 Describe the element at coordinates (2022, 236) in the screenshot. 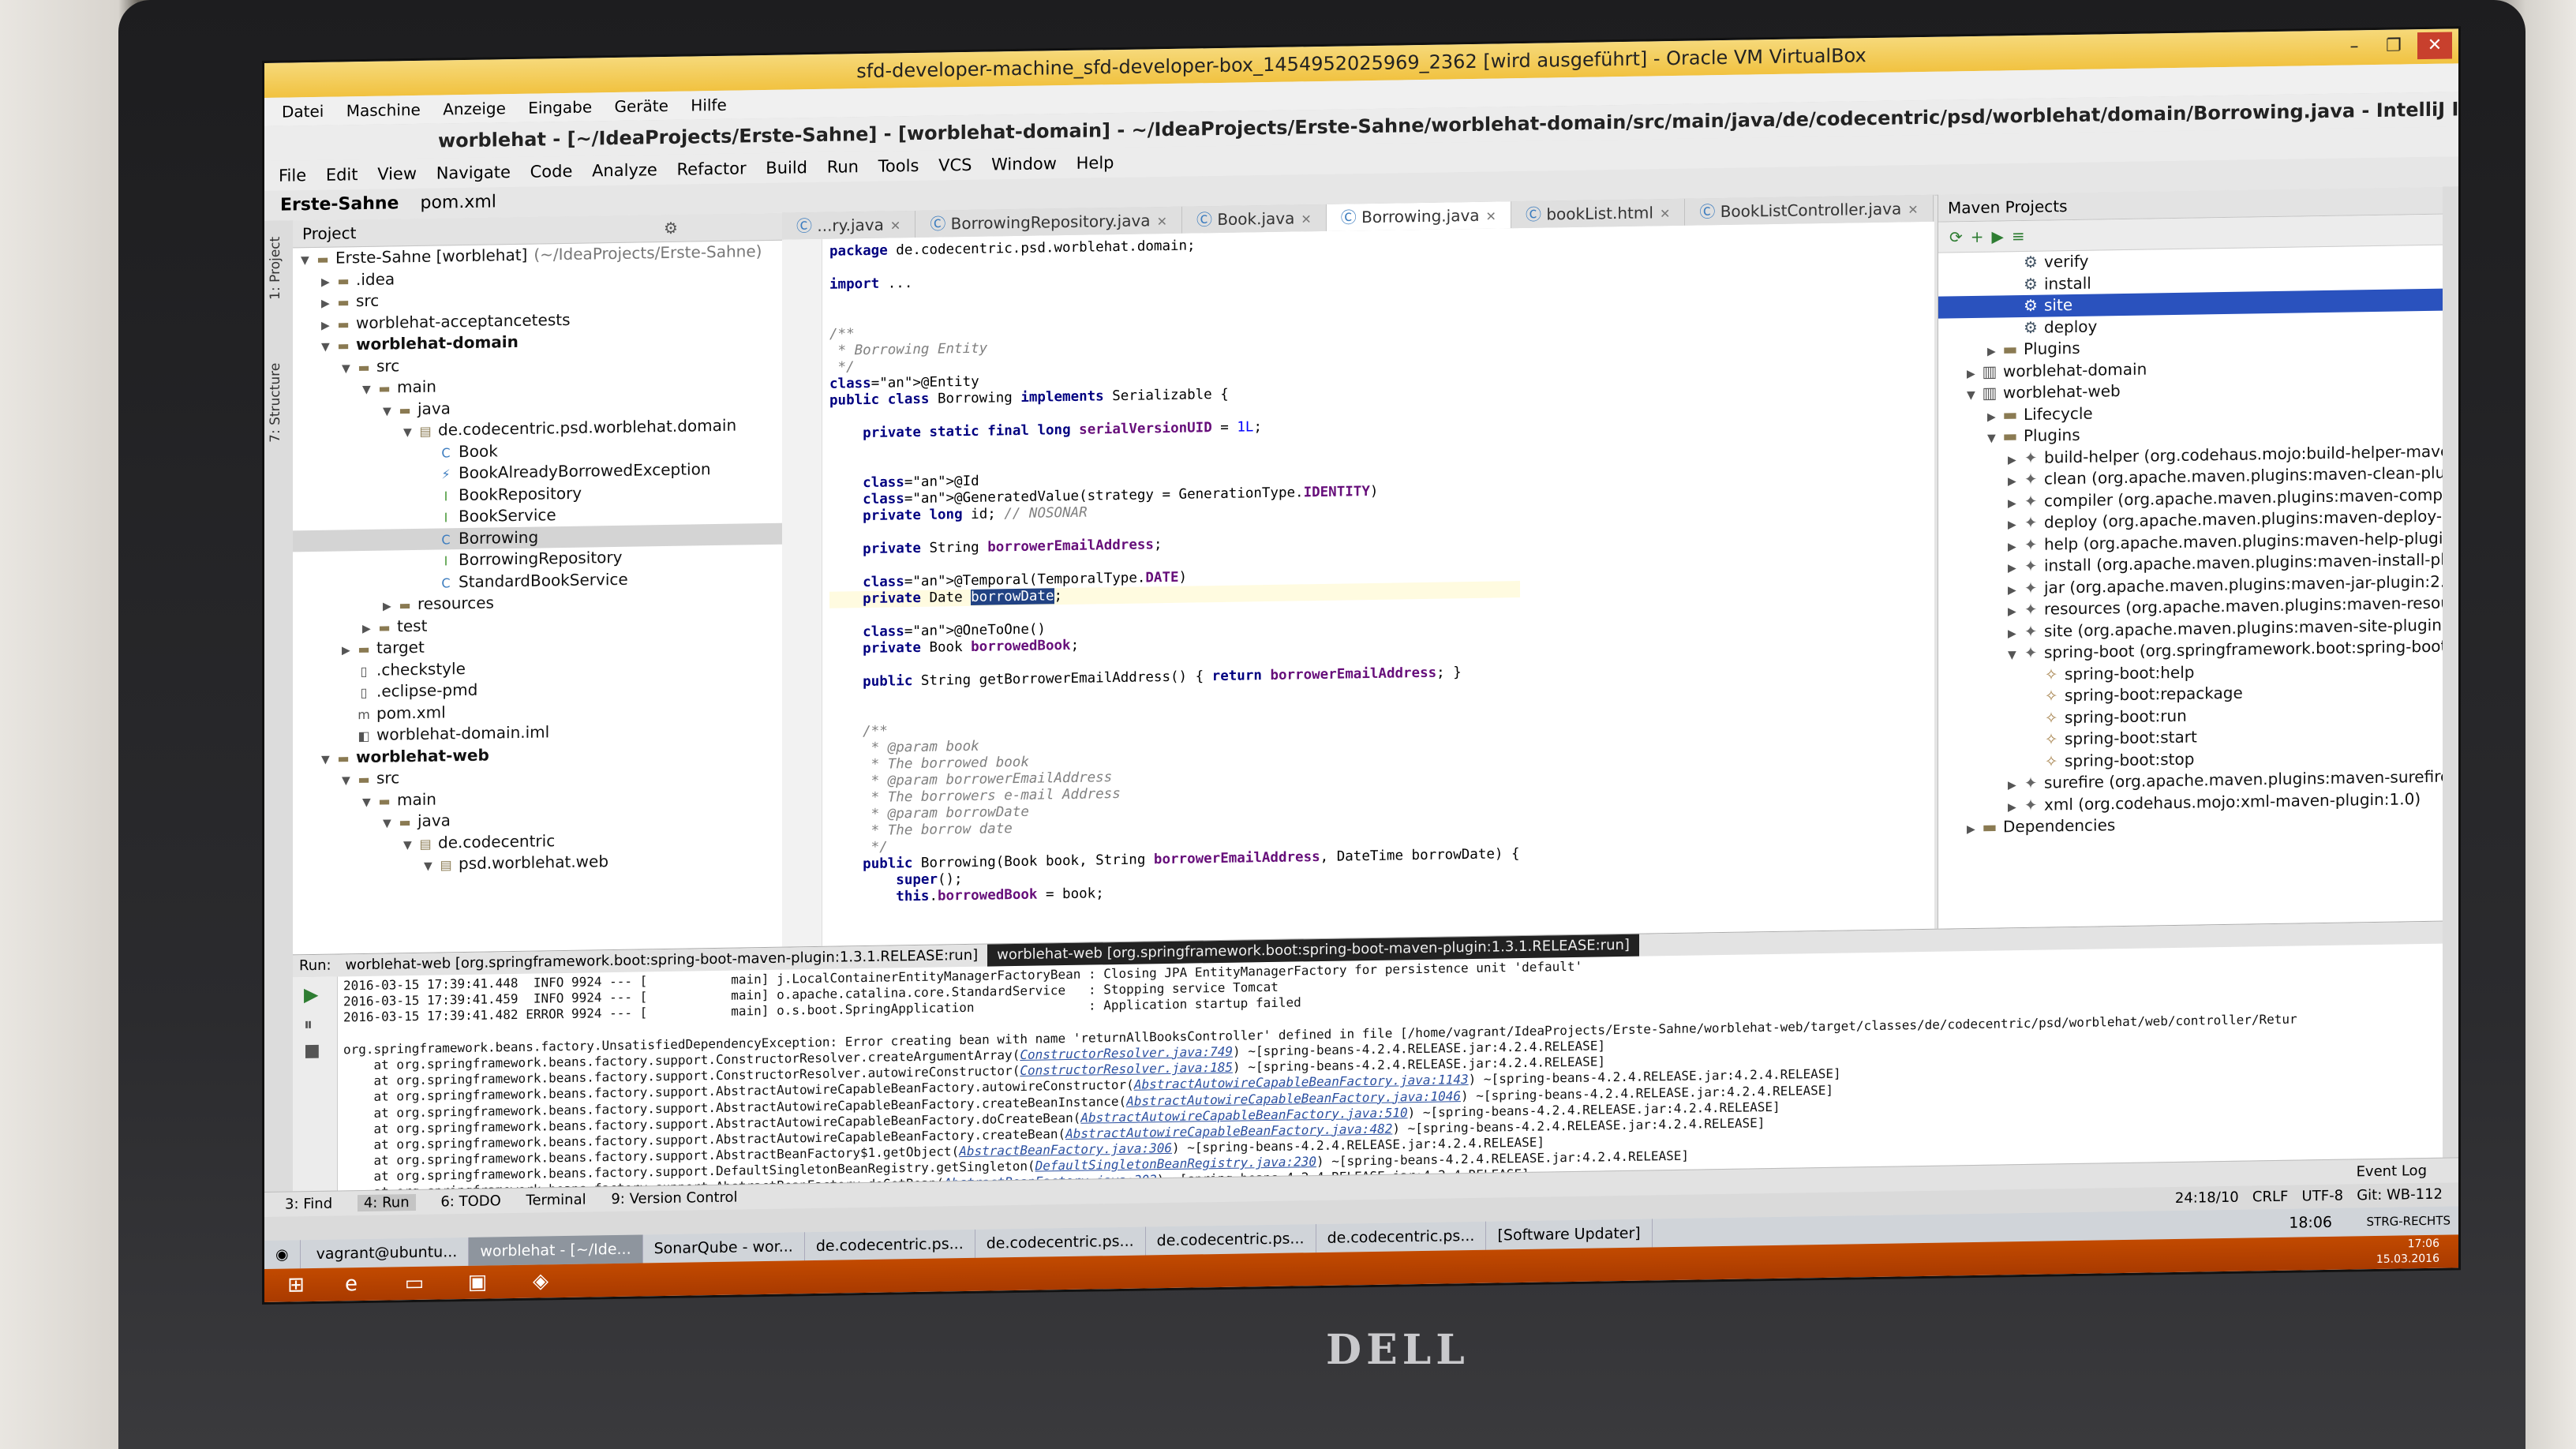

I see `toggle-offline-icon: ≡` at that location.